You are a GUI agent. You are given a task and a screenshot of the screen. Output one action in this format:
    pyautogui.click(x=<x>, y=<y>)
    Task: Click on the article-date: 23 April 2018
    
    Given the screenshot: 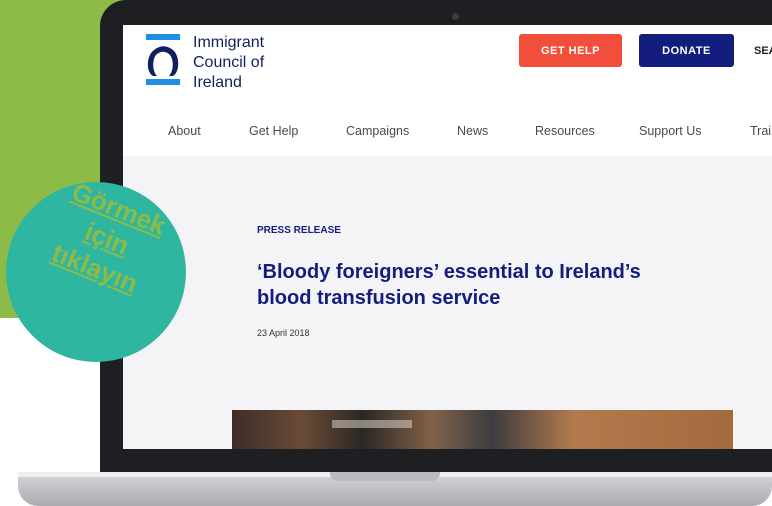 What is the action you would take?
    pyautogui.click(x=283, y=333)
    